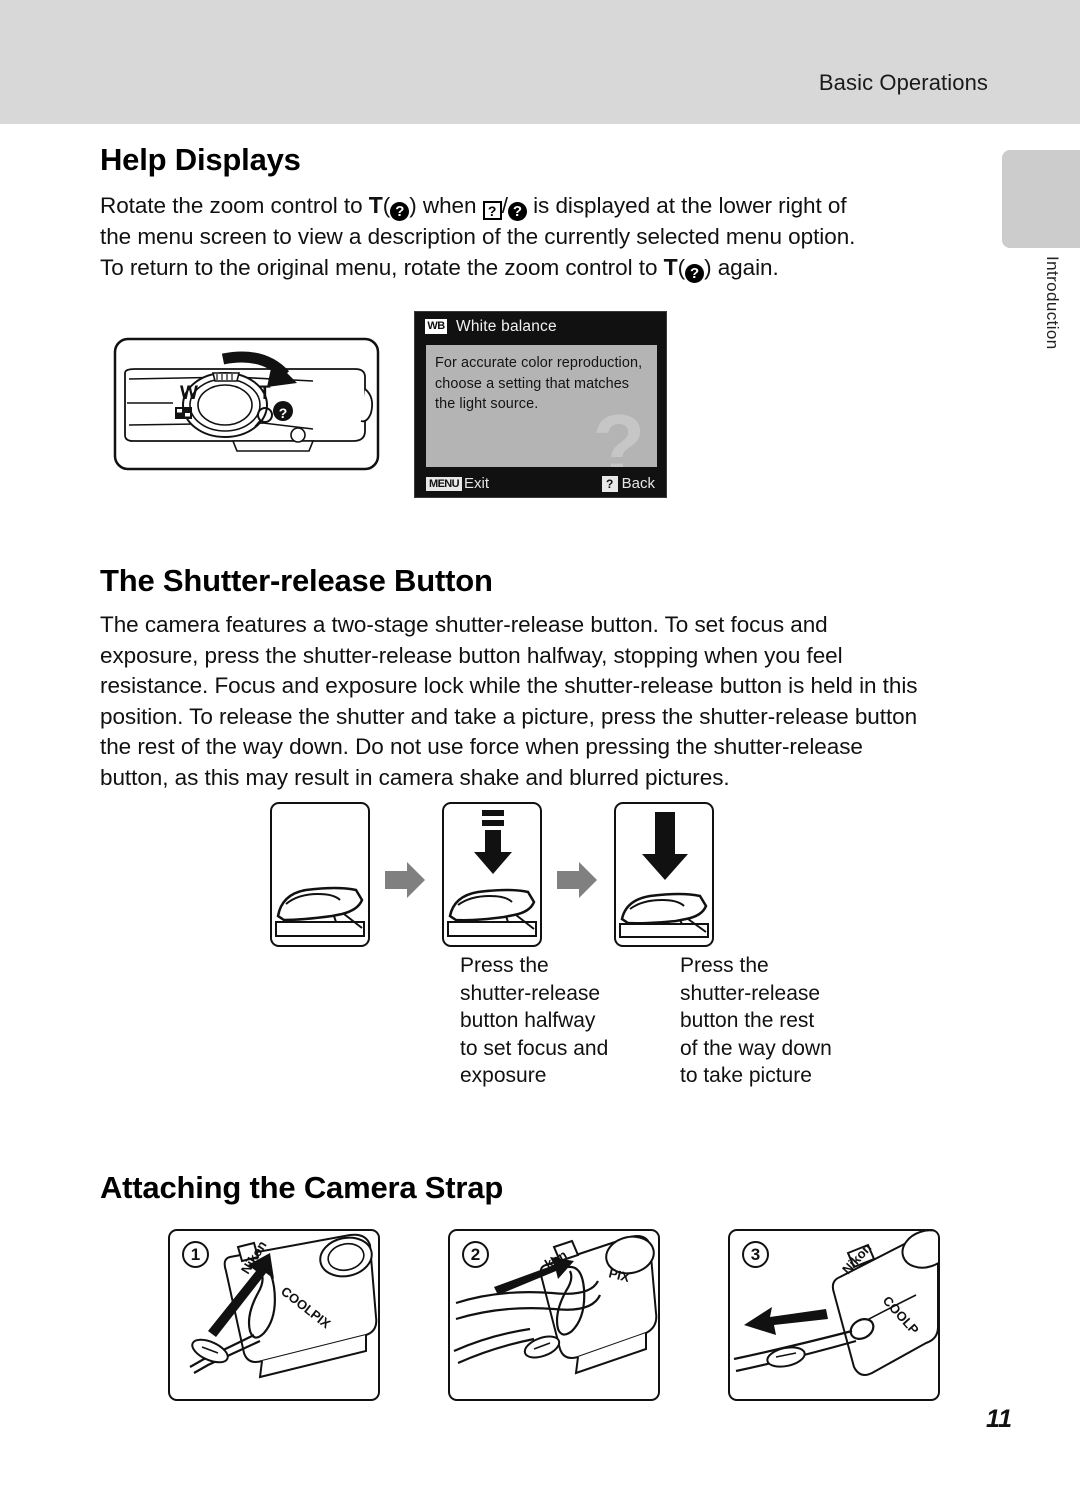 The image size is (1080, 1486). What do you see at coordinates (834, 1315) in the screenshot?
I see `strap-step-3-illustration: Nikon COOLP 3` at bounding box center [834, 1315].